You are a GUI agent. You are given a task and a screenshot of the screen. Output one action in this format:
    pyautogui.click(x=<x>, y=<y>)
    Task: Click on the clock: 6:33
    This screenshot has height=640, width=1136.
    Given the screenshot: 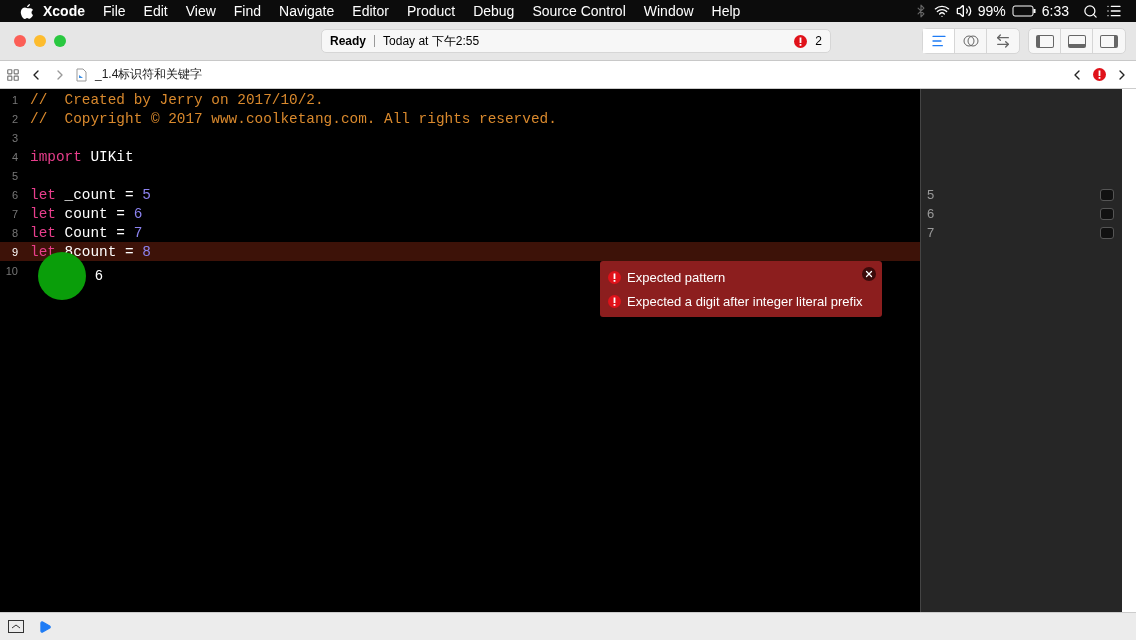 What is the action you would take?
    pyautogui.click(x=1055, y=11)
    